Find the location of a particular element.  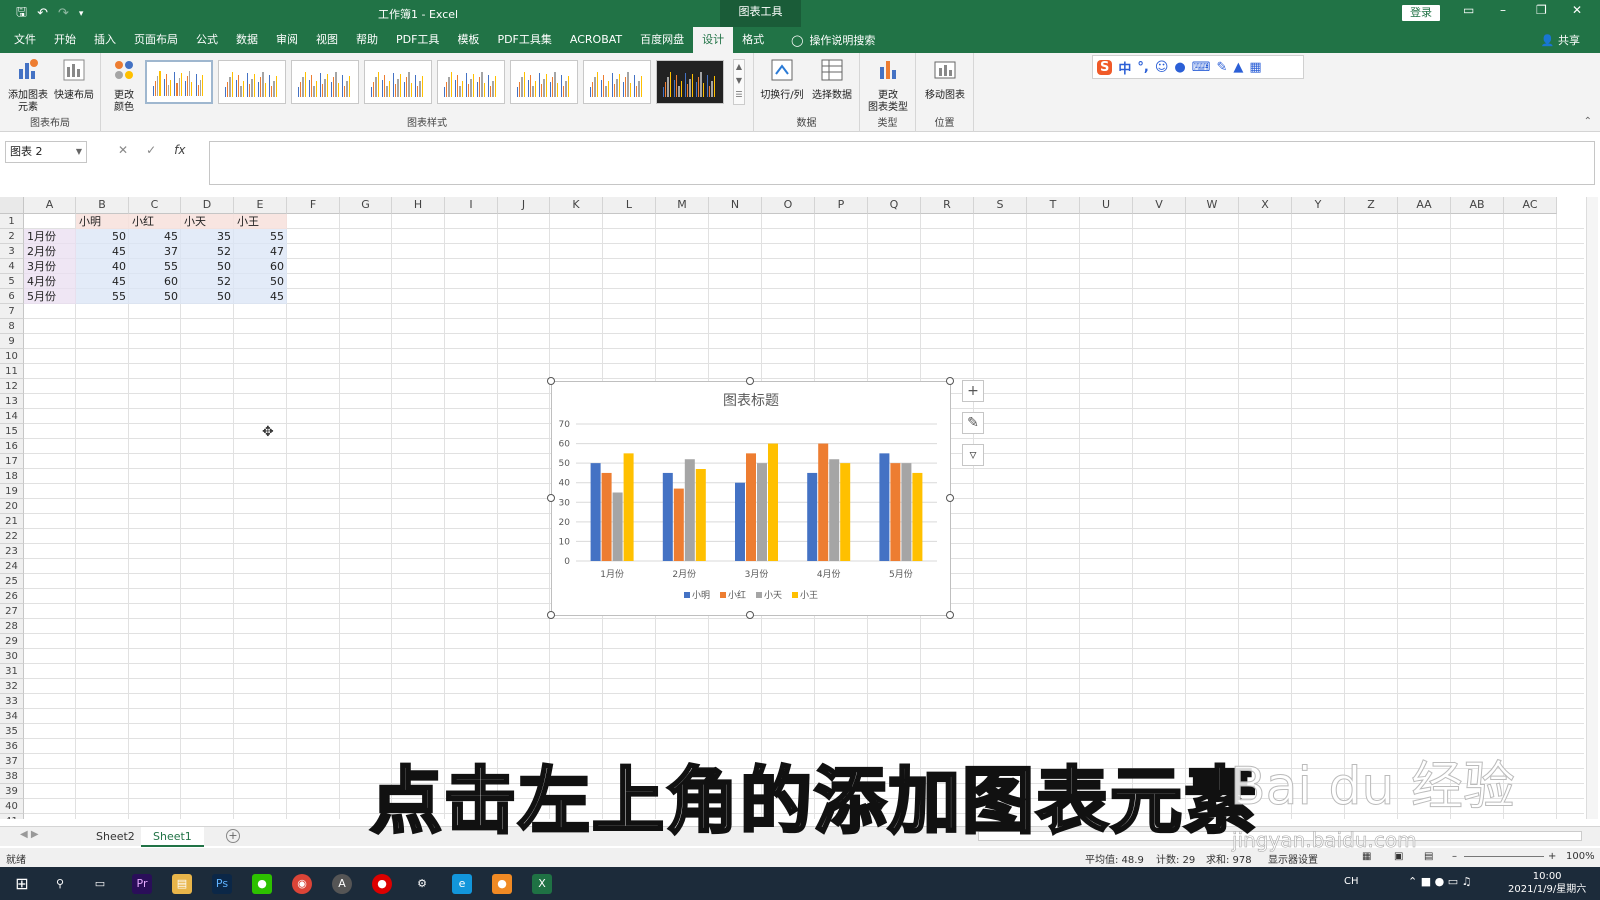

row-header: 32 is located at coordinates (12, 686).